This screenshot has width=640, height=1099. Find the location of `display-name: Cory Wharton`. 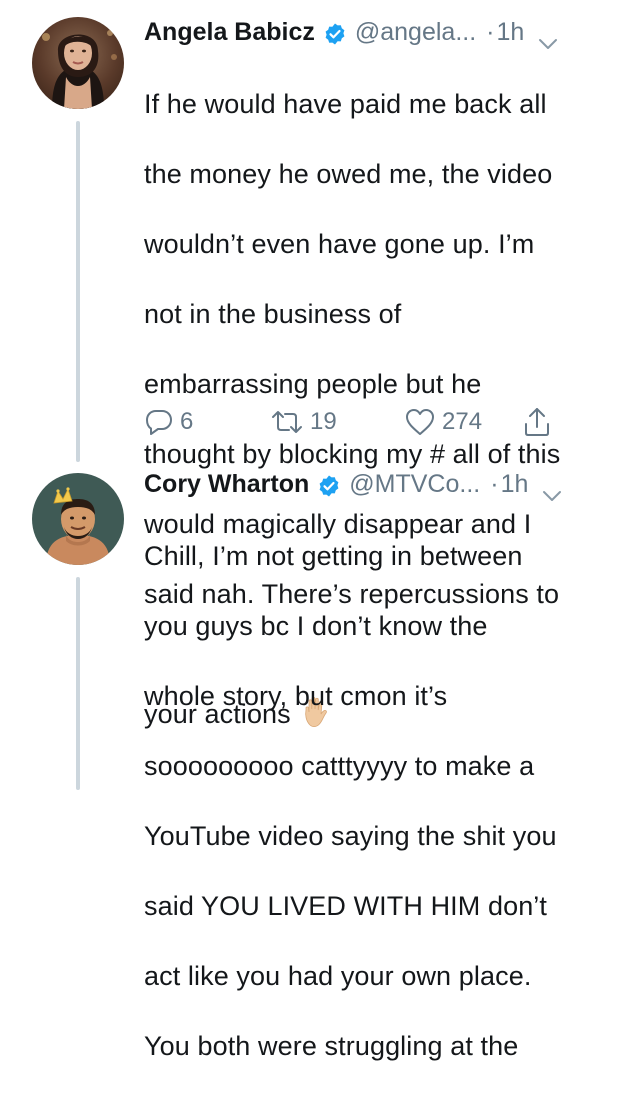

display-name: Cory Wharton is located at coordinates (226, 484).